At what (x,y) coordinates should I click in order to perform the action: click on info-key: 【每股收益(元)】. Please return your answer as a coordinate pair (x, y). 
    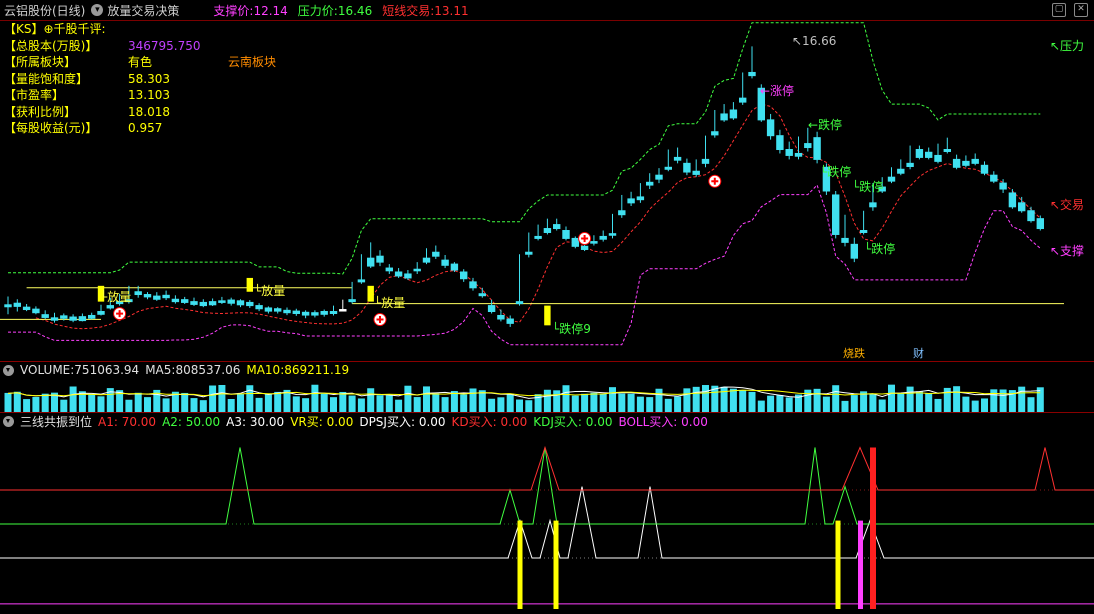
    Looking at the image, I should click on (51, 128).